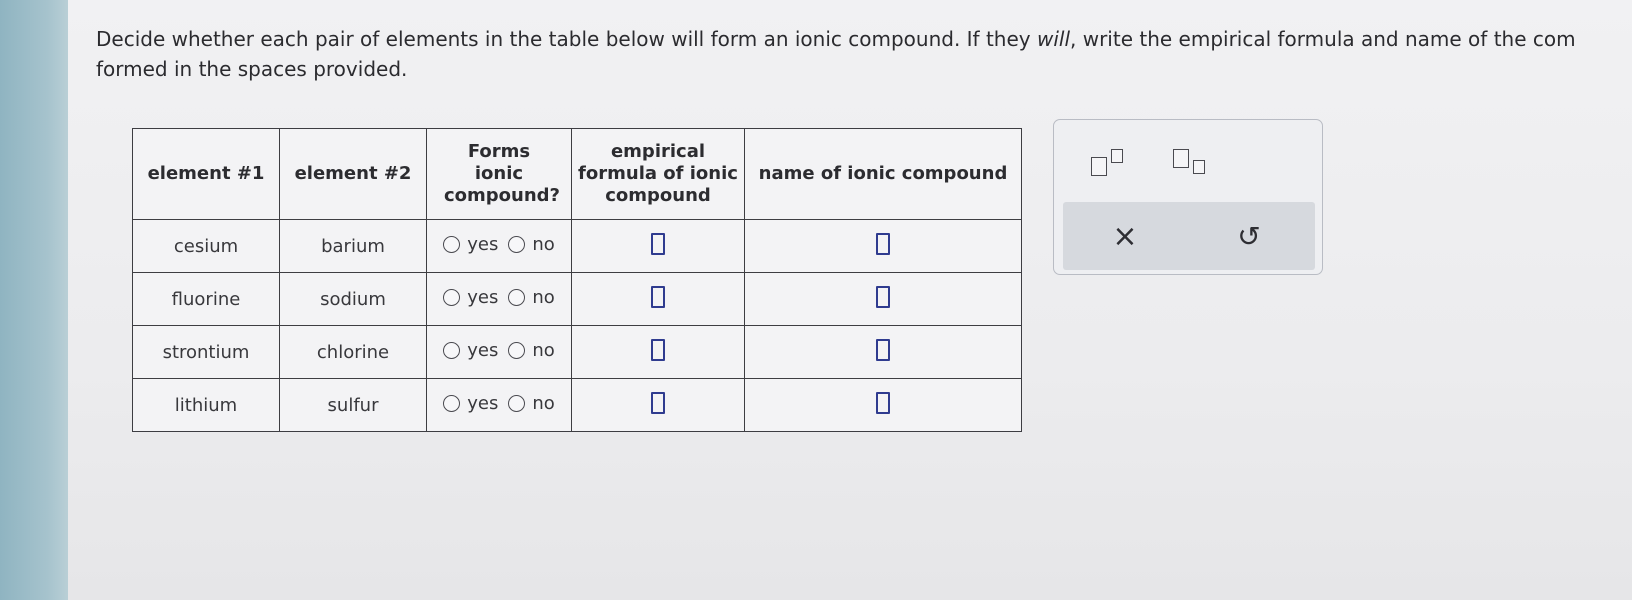 The image size is (1632, 600). I want to click on subscript-button, so click(1189, 162).